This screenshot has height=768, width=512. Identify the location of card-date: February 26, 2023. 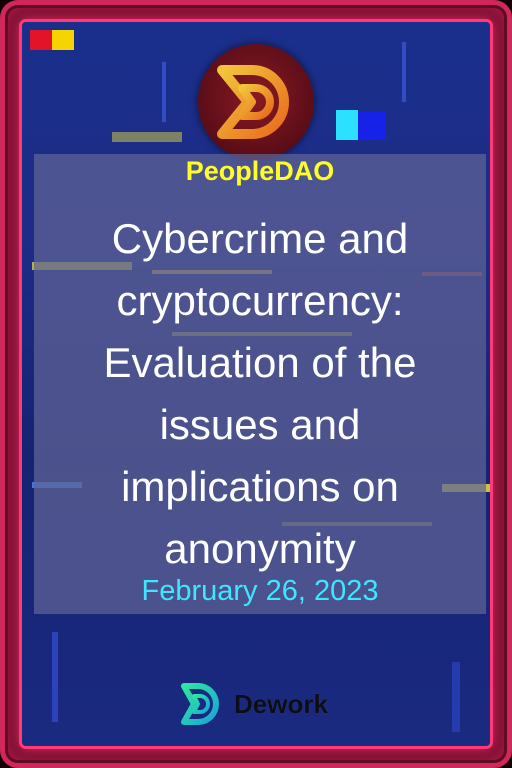
(260, 591).